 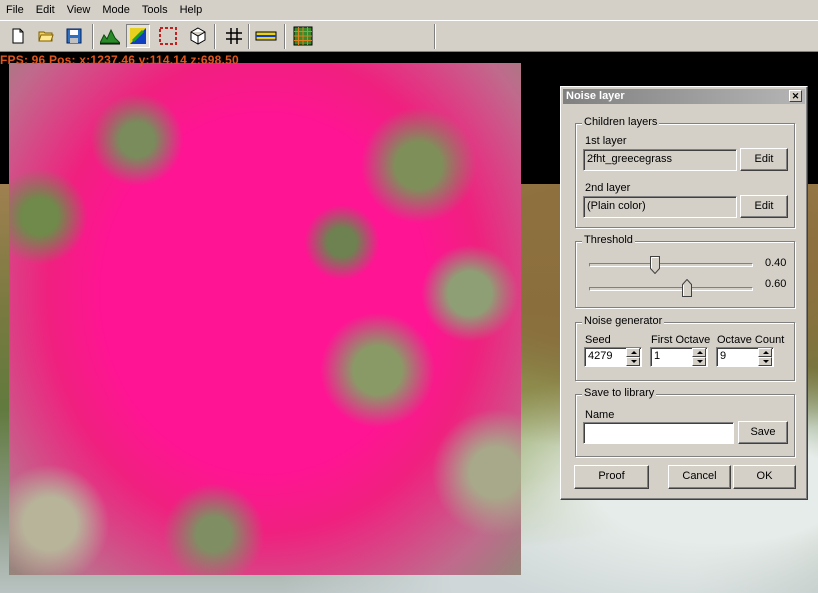 I want to click on first-octave-label: First Octave, so click(x=681, y=340).